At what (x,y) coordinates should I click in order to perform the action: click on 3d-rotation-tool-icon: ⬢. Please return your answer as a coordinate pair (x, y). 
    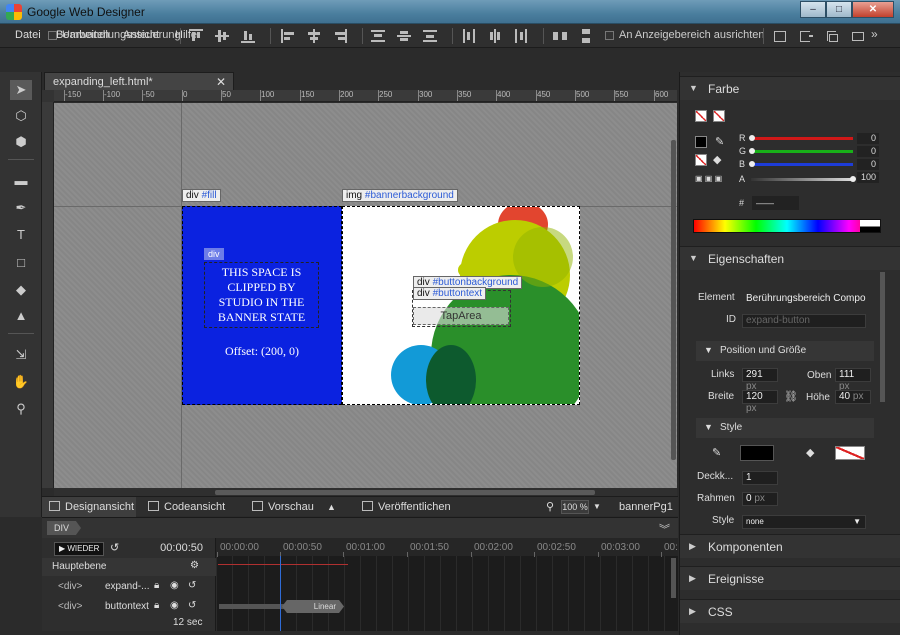
    Looking at the image, I should click on (21, 142).